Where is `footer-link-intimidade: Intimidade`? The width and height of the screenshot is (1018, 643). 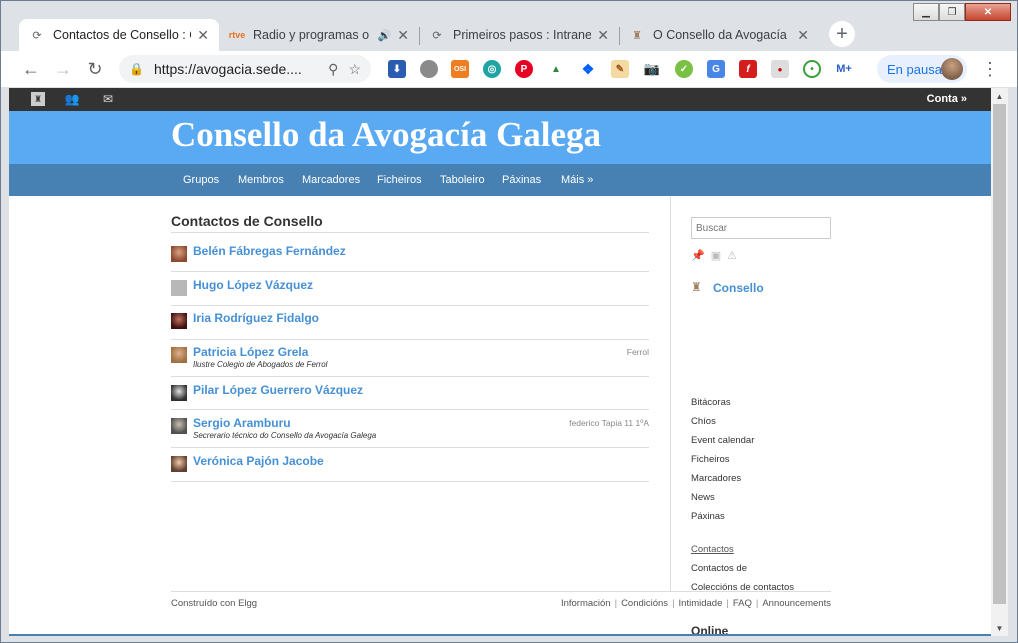 footer-link-intimidade: Intimidade is located at coordinates (701, 603).